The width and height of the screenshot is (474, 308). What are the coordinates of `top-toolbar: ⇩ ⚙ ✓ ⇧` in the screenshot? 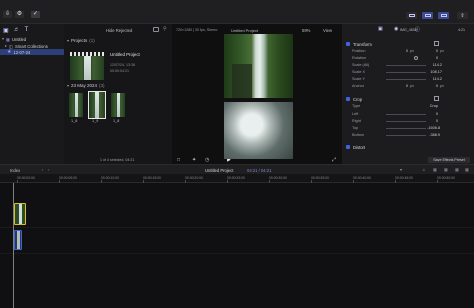 It's located at (237, 12).